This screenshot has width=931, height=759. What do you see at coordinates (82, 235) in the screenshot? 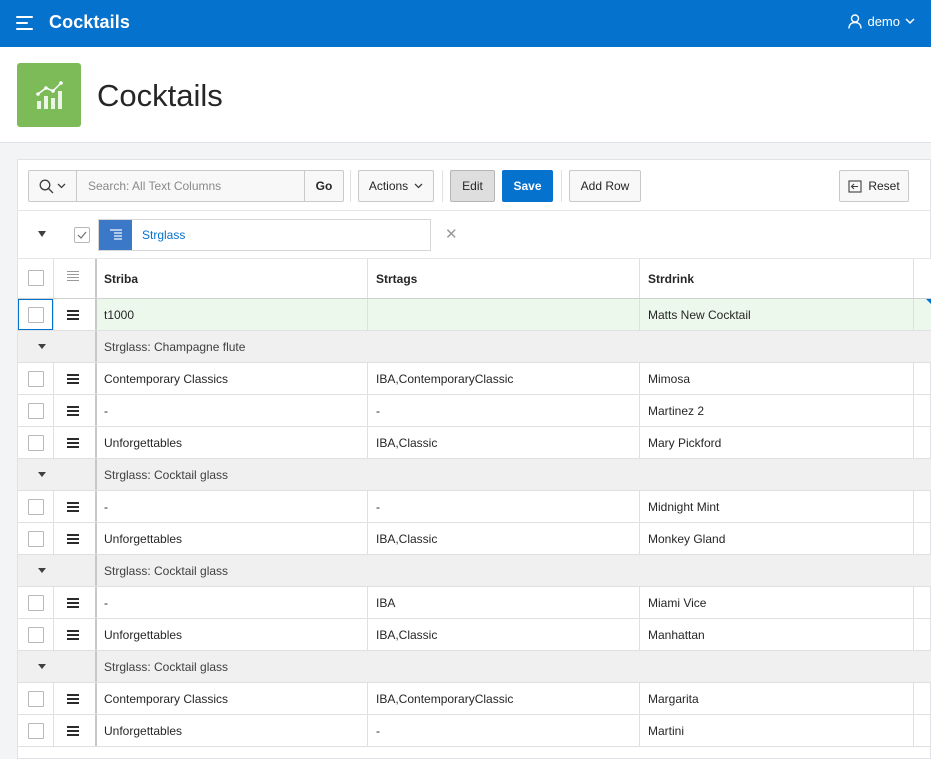
I see `filter-enabled-checkbox` at bounding box center [82, 235].